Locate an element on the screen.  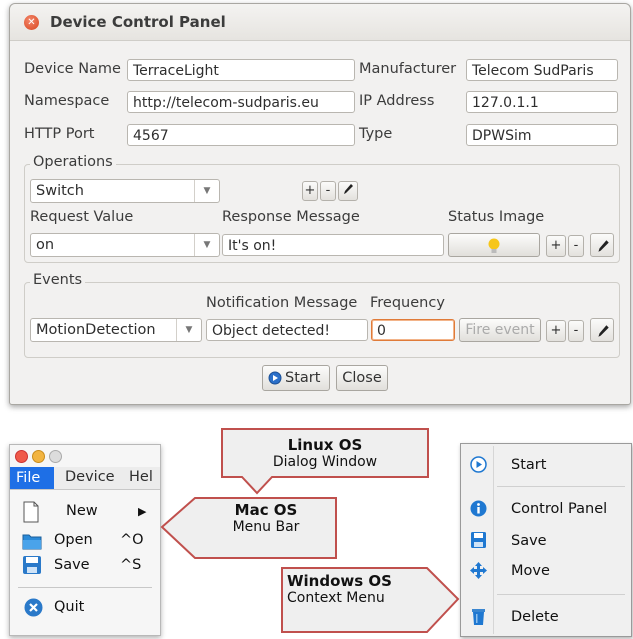
event-select-value: MotionDetection is located at coordinates (96, 330).